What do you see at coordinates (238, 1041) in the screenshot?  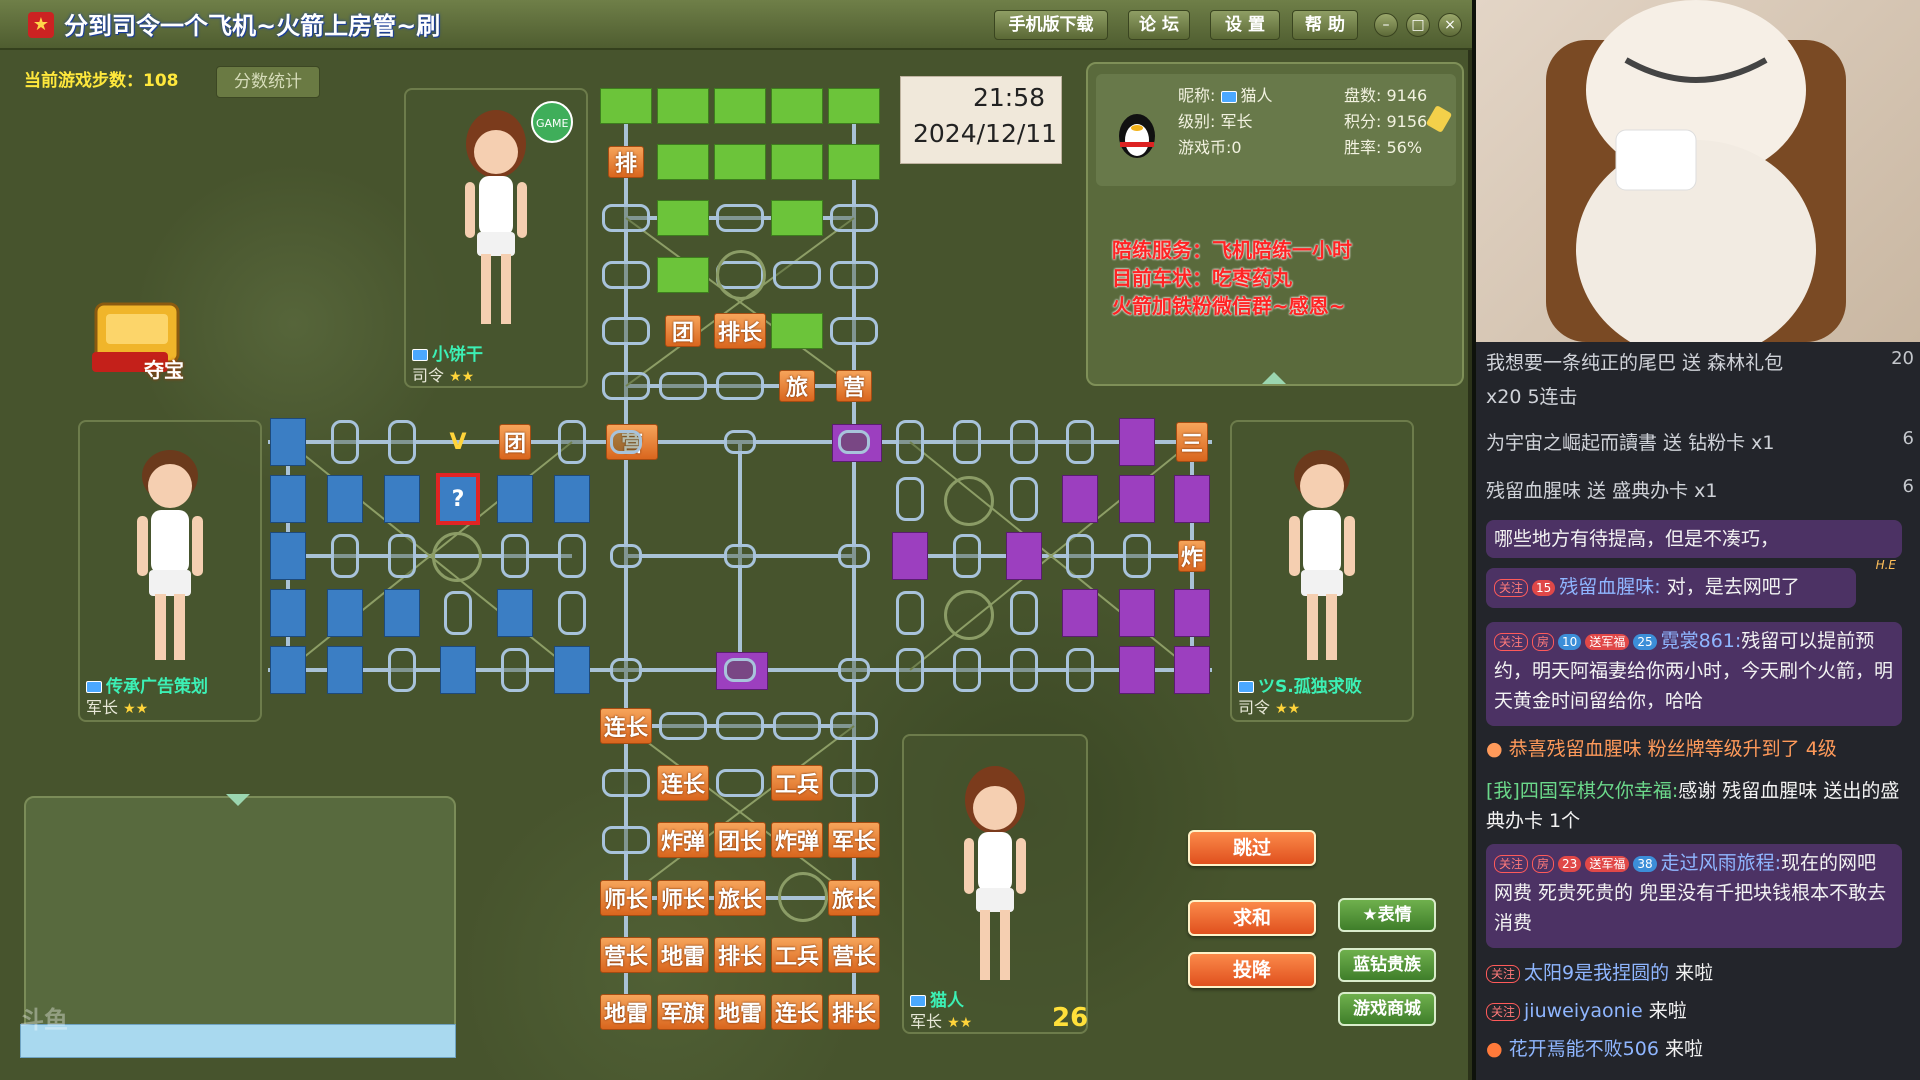 I see `game-chat-input` at bounding box center [238, 1041].